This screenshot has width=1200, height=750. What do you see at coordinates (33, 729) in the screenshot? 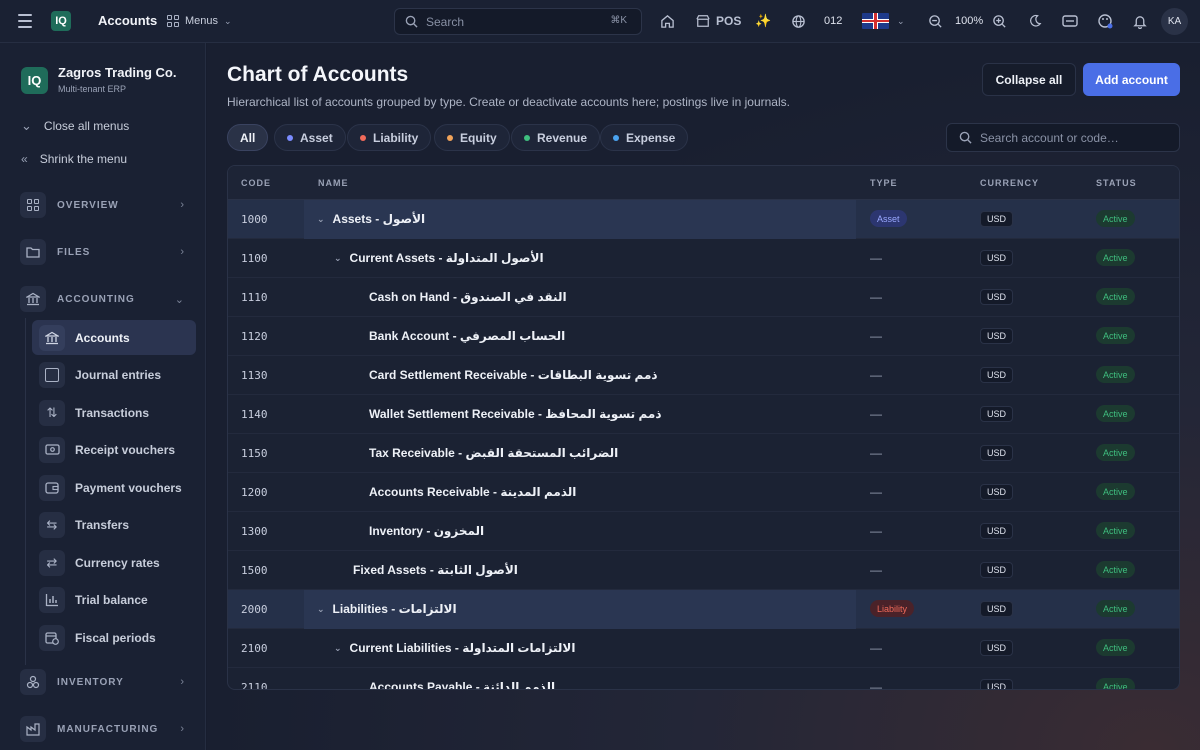
I see `factory-icon` at bounding box center [33, 729].